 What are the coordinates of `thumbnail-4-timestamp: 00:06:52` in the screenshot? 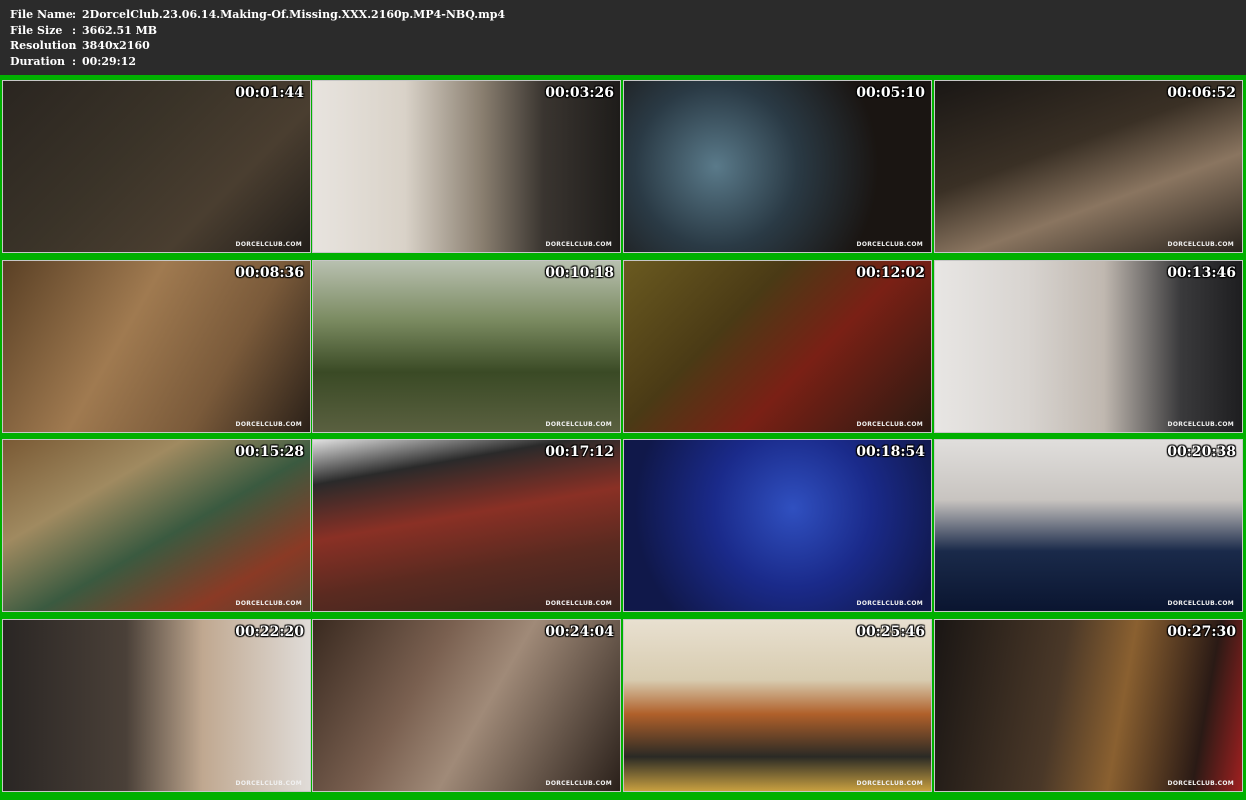 It's located at (1201, 93).